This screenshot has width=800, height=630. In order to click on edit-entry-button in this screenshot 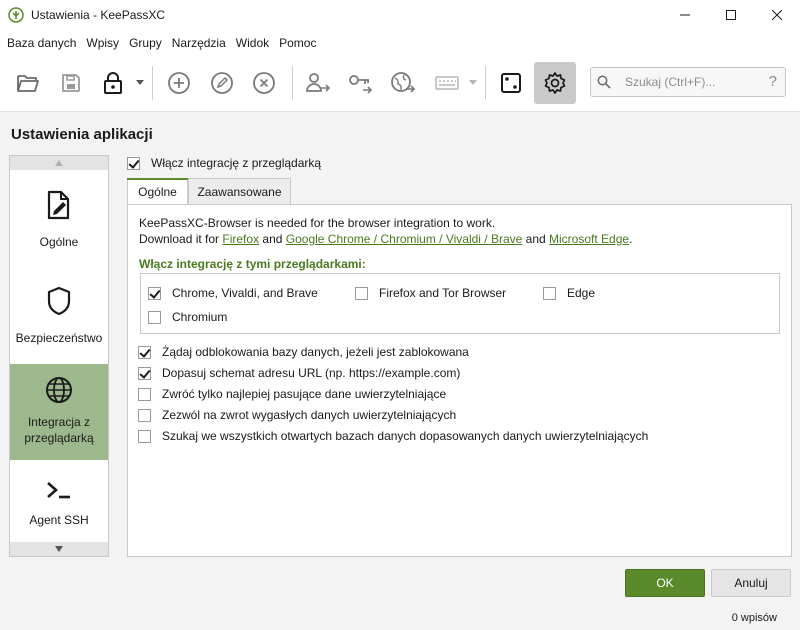, I will do `click(222, 83)`.